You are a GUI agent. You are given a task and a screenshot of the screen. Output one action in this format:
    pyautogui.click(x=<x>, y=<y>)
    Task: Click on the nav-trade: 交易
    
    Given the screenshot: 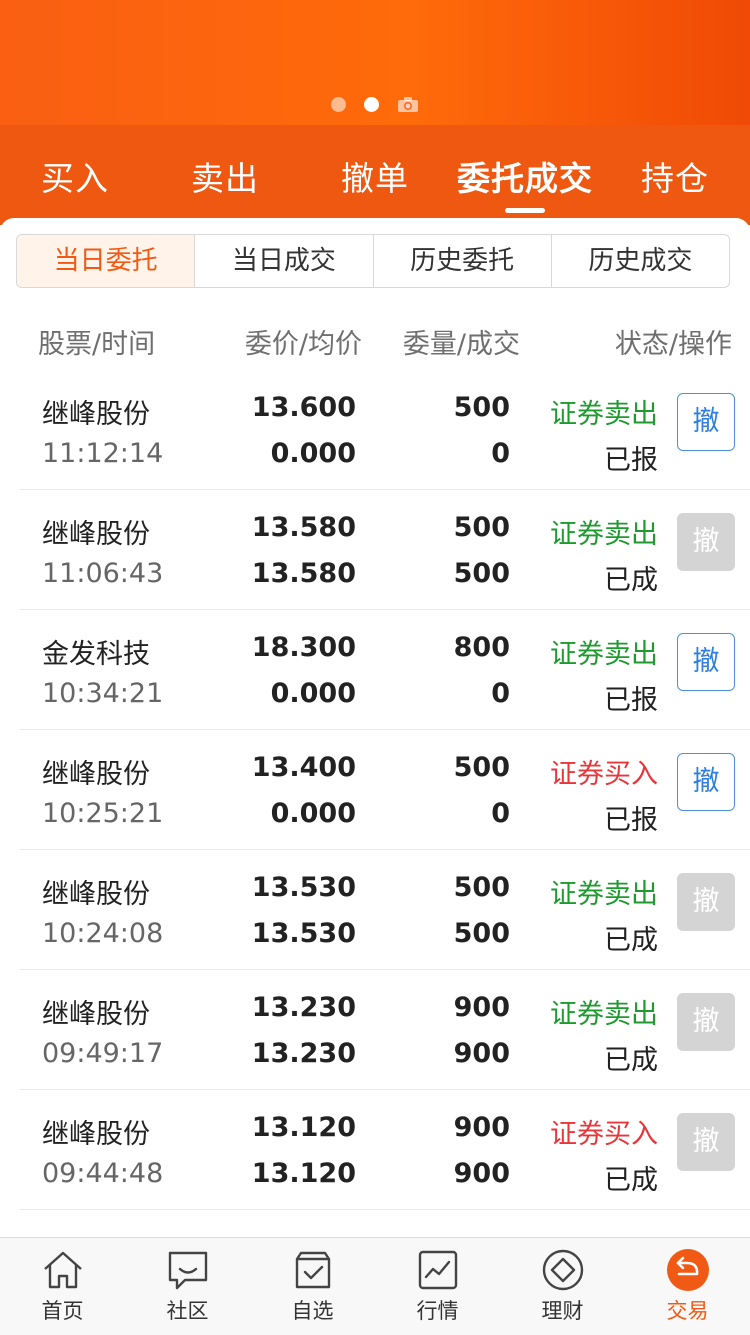 What is the action you would take?
    pyautogui.click(x=687, y=1286)
    